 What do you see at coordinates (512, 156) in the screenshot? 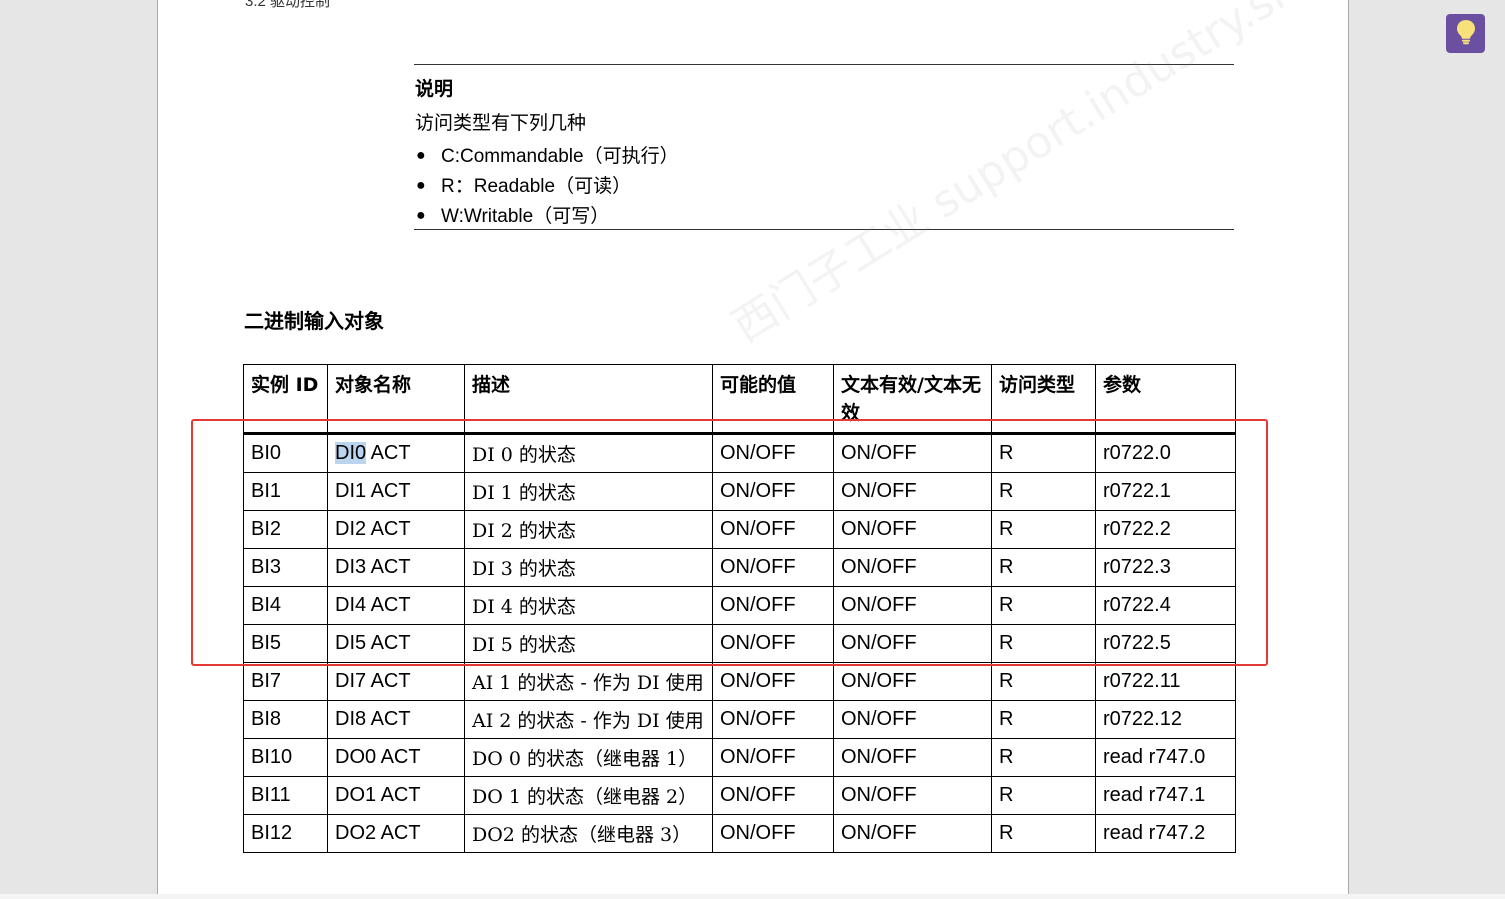
I see `list-item-latin: C:Commandable` at bounding box center [512, 156].